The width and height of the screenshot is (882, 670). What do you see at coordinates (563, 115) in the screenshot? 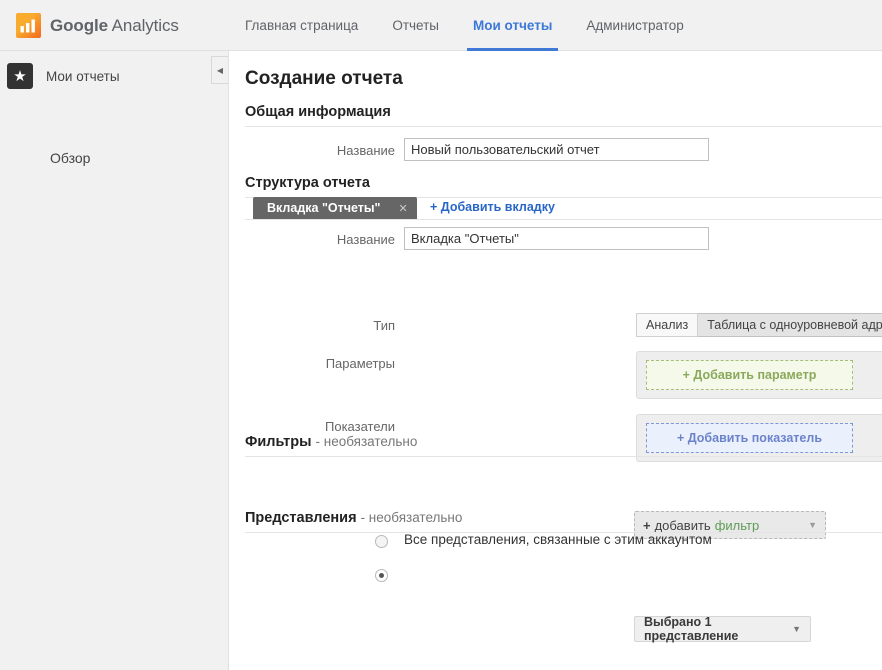
I see `section-general-heading: Общая информация` at bounding box center [563, 115].